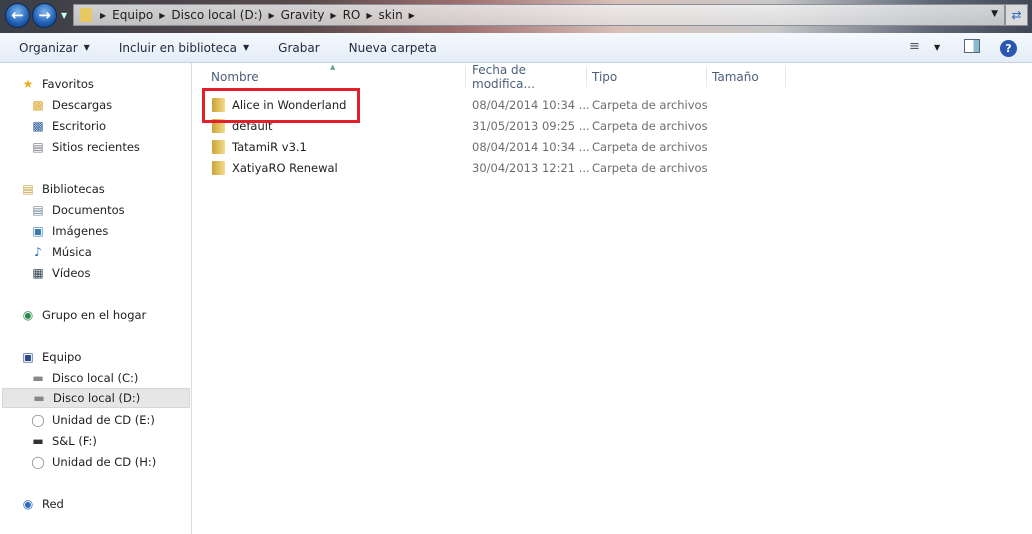 The image size is (1032, 534). What do you see at coordinates (95, 357) in the screenshot?
I see `sidebar-item-computer: ▣ Equipo` at bounding box center [95, 357].